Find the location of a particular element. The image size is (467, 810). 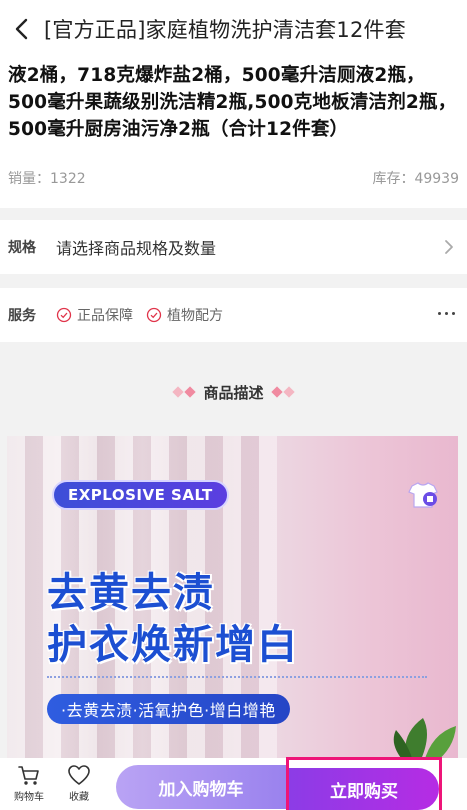

cart-label: 购物车 is located at coordinates (29, 797).